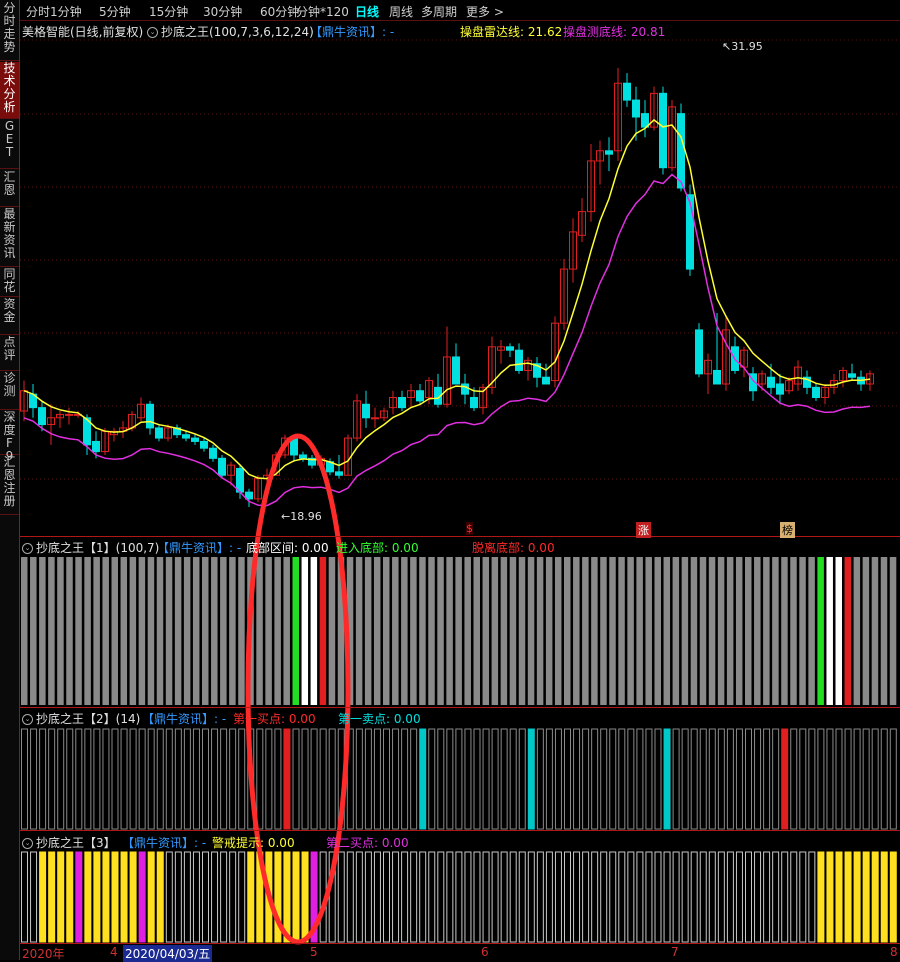 The image size is (900, 962). I want to click on event-mark: $, so click(469, 528).